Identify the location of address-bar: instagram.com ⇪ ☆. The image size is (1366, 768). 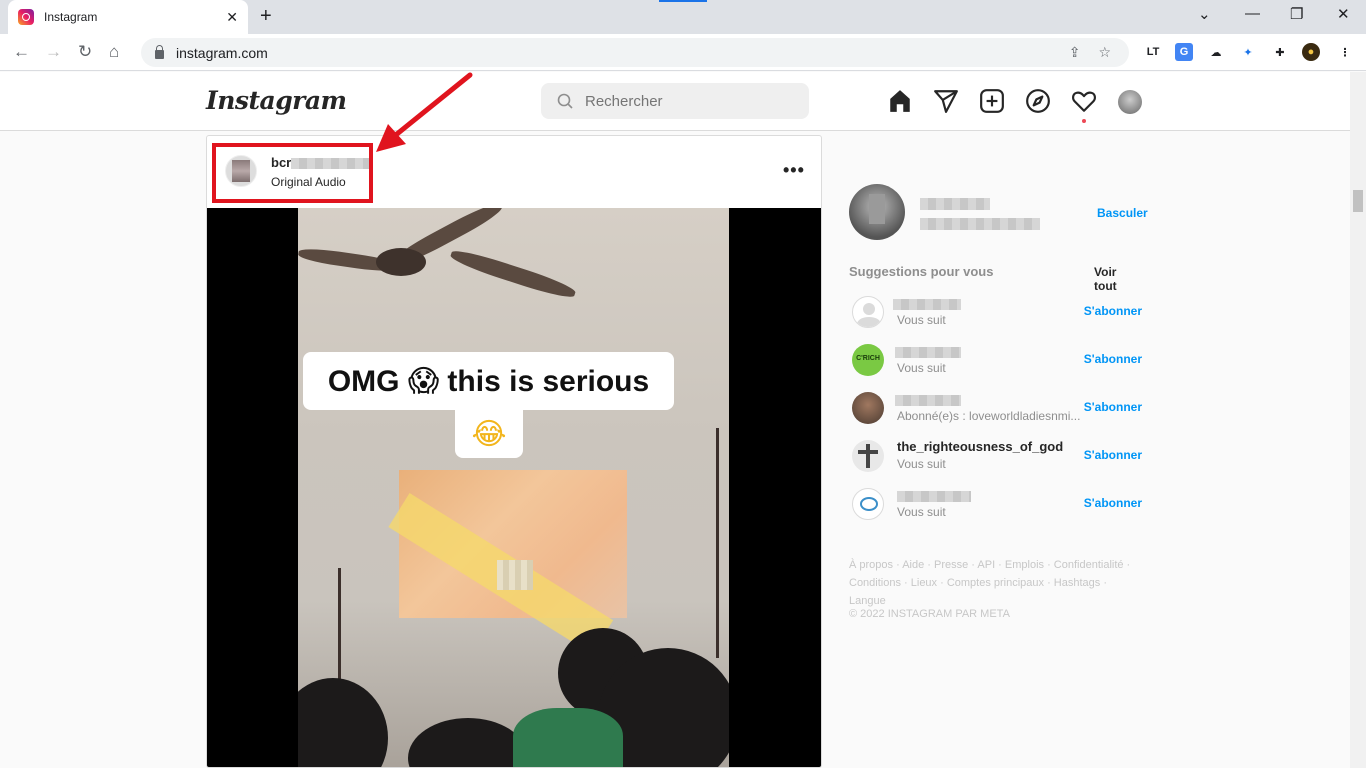
(635, 52).